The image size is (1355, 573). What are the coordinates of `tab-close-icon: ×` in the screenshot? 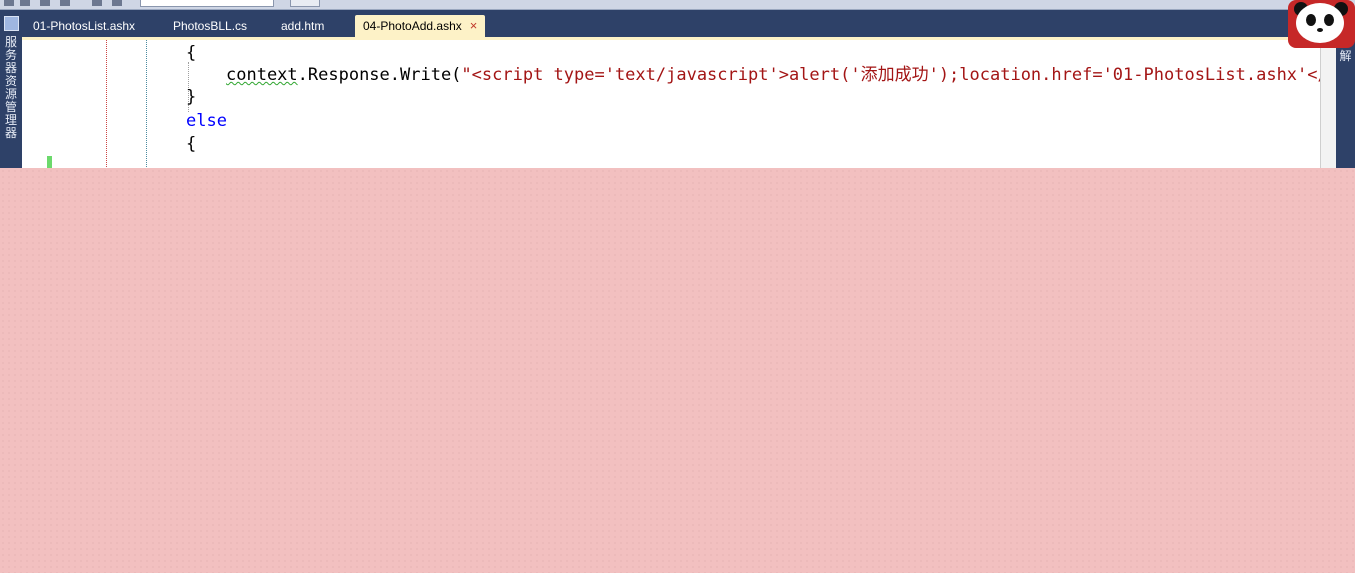 It's located at (474, 25).